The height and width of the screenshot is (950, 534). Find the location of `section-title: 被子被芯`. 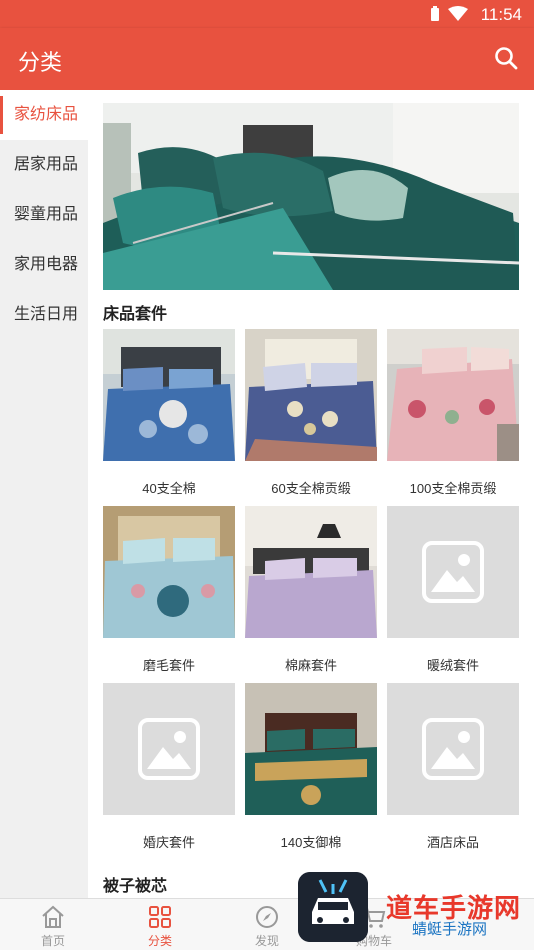

section-title: 被子被芯 is located at coordinates (135, 886).